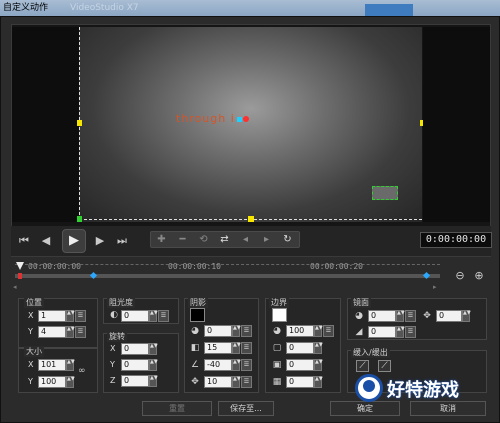 The width and height of the screenshot is (500, 423). What do you see at coordinates (218, 348) in the screenshot?
I see `shadow-blur-input: 15` at bounding box center [218, 348].